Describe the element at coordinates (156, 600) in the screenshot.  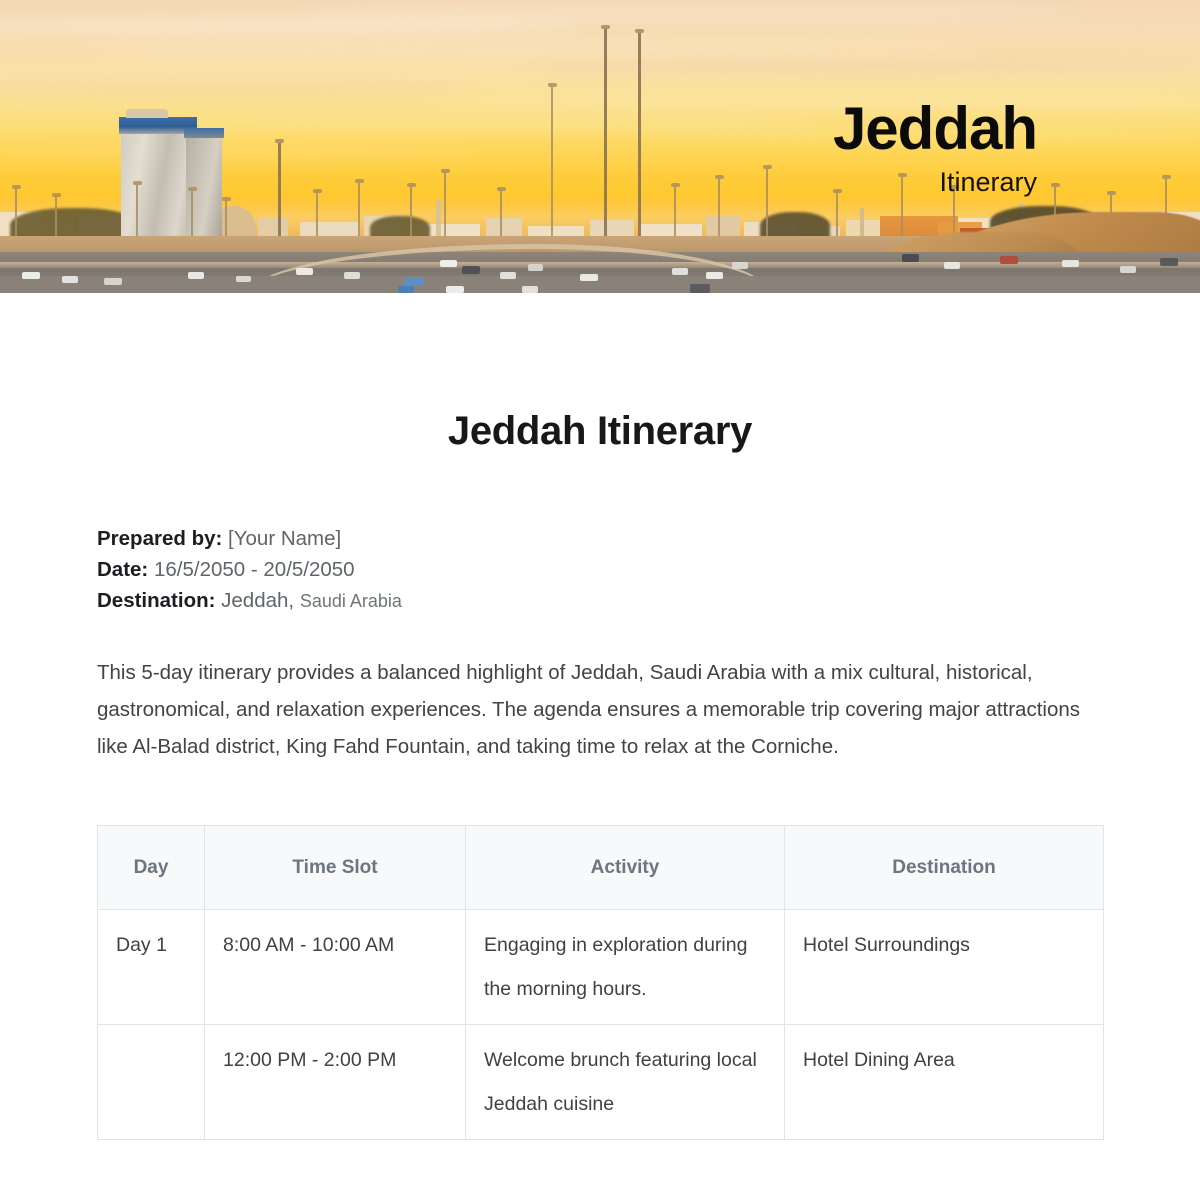
I see `destination-label: Destination:` at that location.